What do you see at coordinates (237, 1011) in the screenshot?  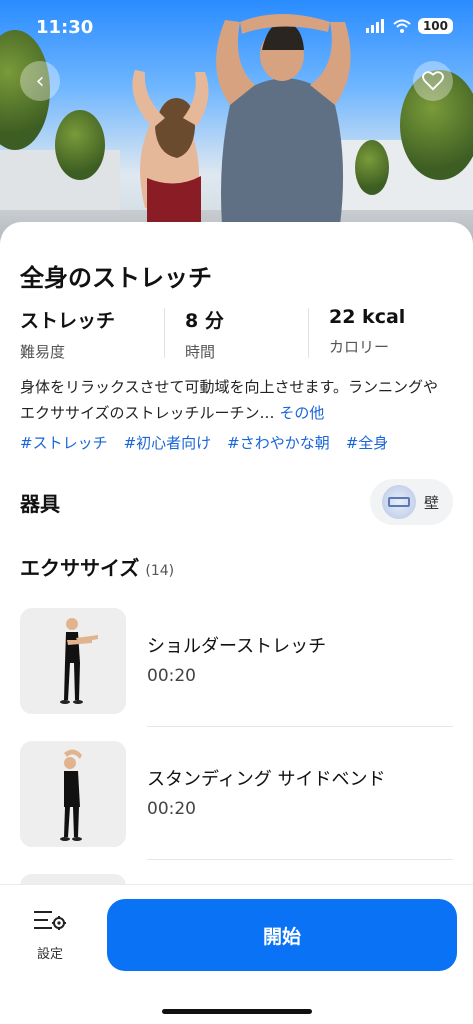 I see `home-indicator` at bounding box center [237, 1011].